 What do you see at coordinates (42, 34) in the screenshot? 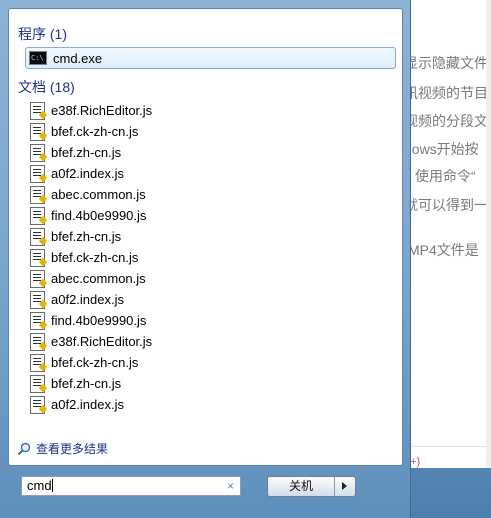
I see `programs-group-title: 程序 (1)` at bounding box center [42, 34].